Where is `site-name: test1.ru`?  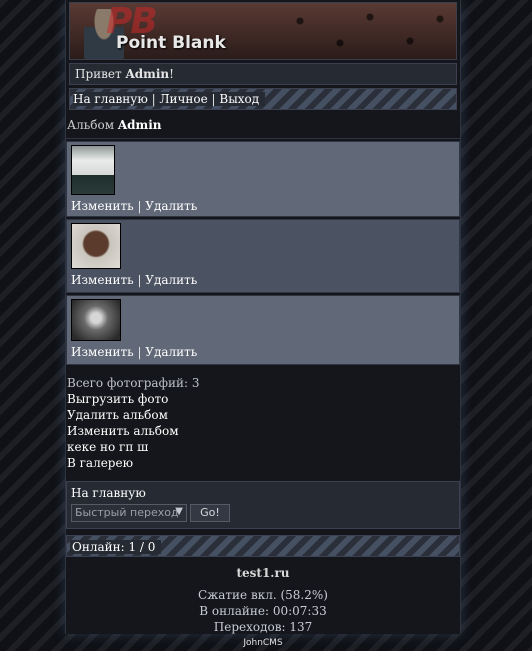
site-name: test1.ru is located at coordinates (263, 573).